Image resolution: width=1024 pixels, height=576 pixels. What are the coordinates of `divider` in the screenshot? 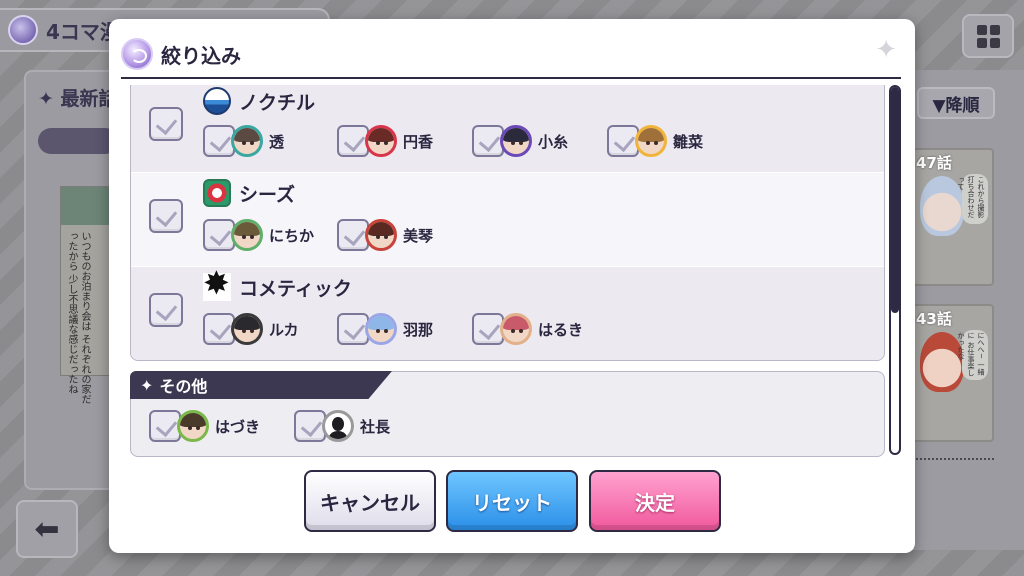 It's located at (953, 459).